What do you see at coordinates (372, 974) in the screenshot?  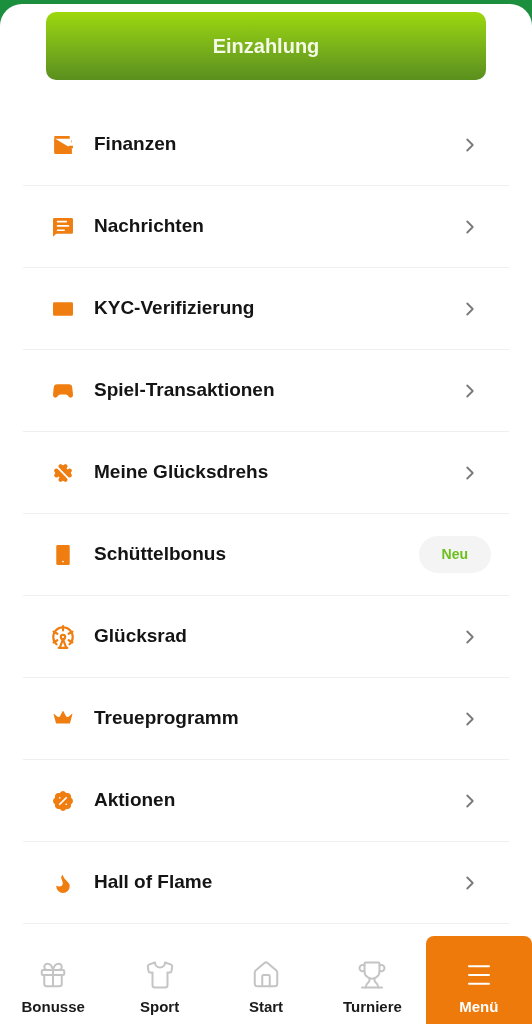 I see `trophy-icon` at bounding box center [372, 974].